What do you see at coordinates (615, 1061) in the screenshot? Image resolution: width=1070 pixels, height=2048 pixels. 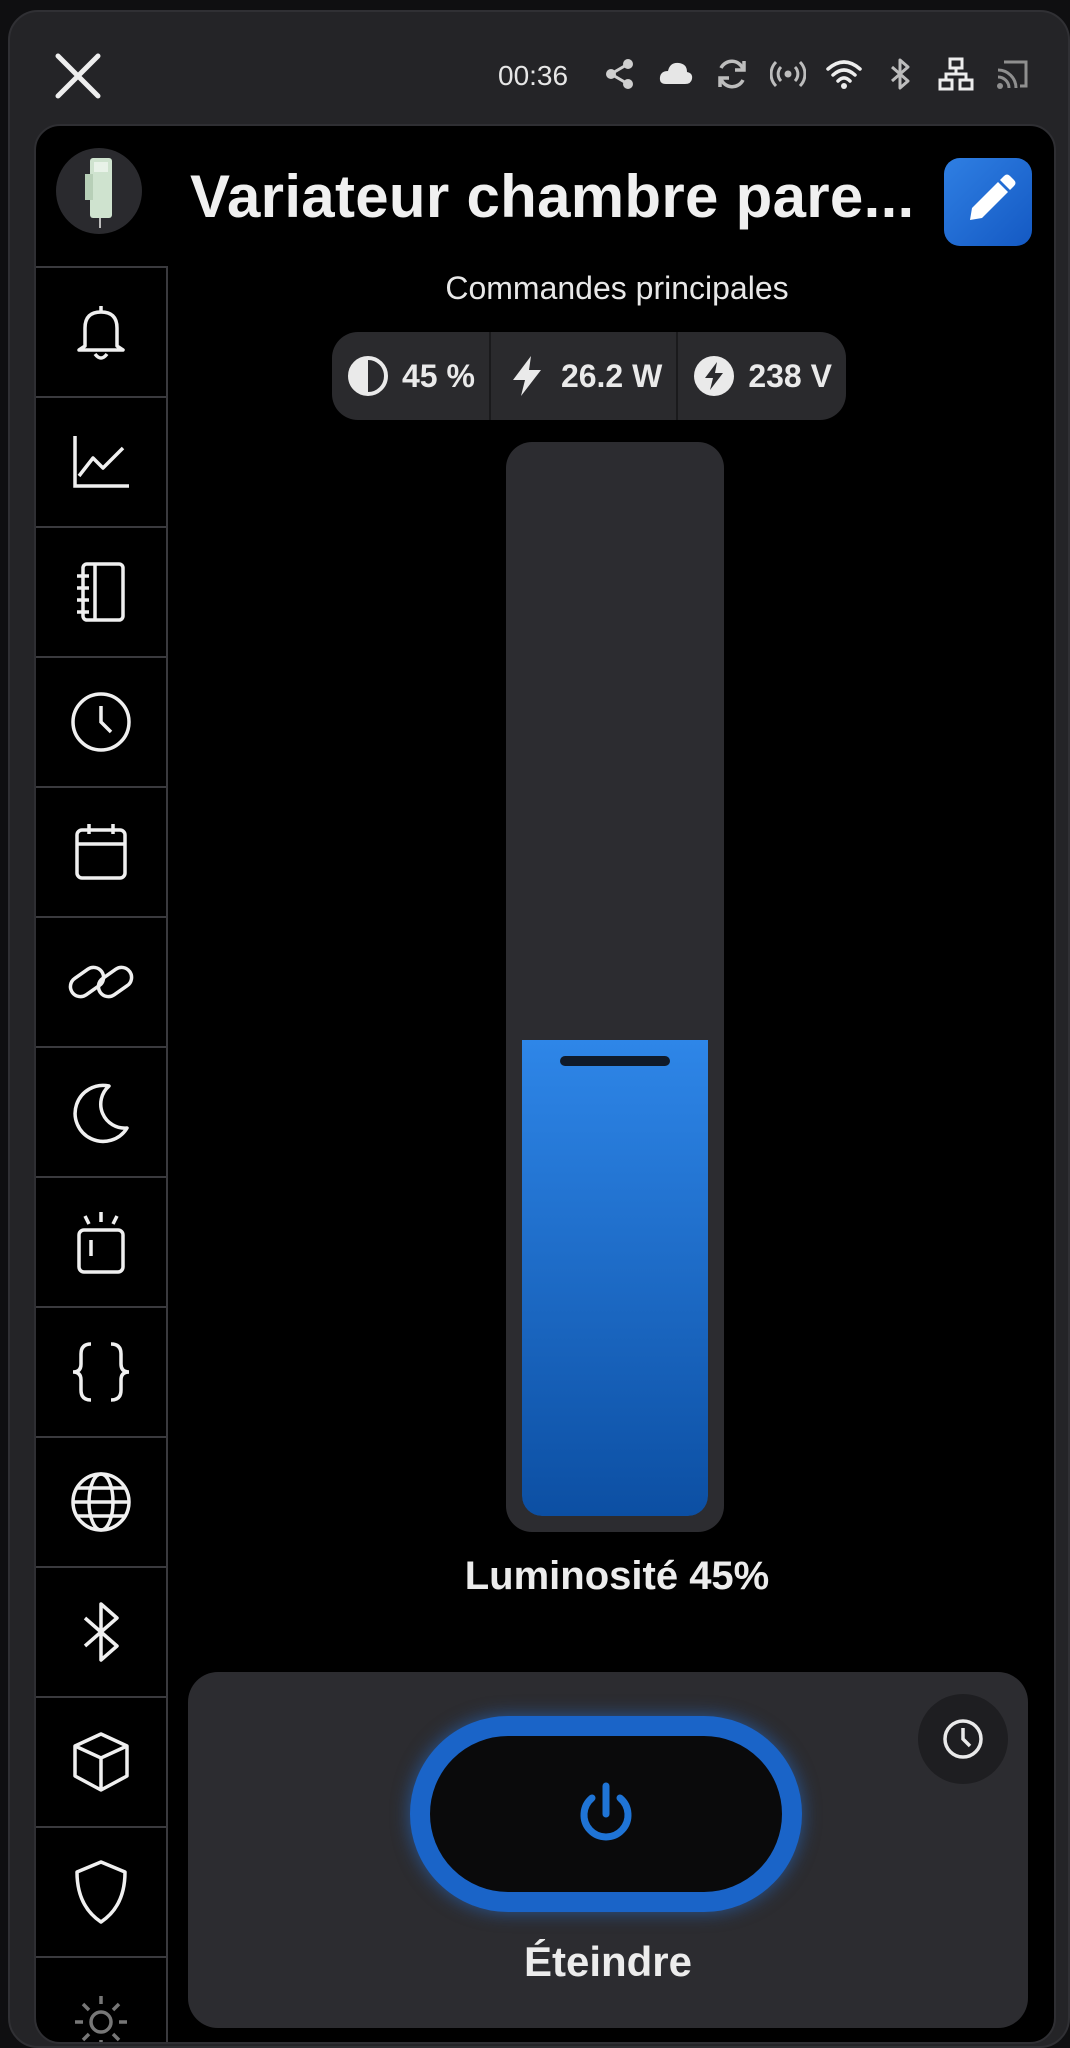 I see `slider-handle` at bounding box center [615, 1061].